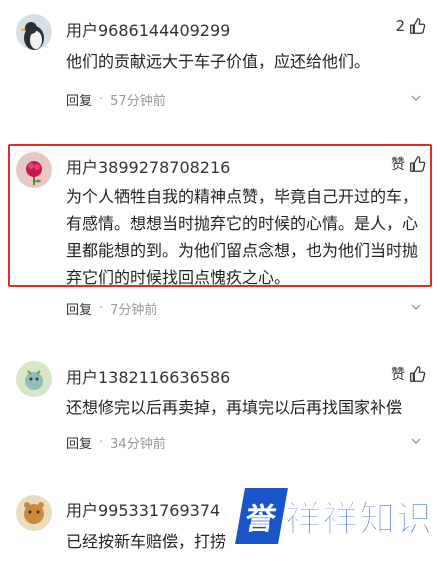 Image resolution: width=440 pixels, height=562 pixels. What do you see at coordinates (138, 444) in the screenshot?
I see `comment-time: 34分钟前` at bounding box center [138, 444].